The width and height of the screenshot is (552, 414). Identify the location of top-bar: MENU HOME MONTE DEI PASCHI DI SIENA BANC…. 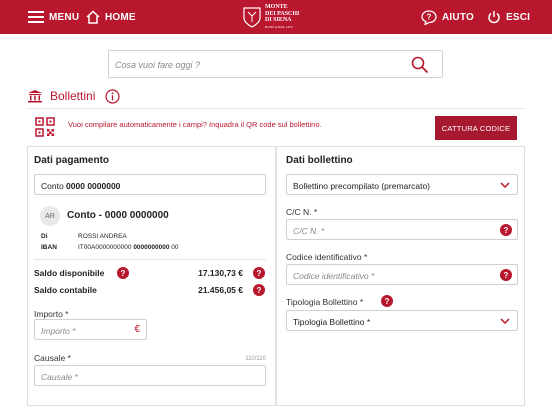
(276, 17).